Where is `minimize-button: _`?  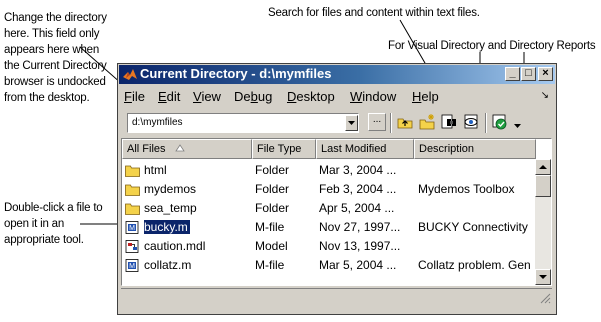 minimize-button: _ is located at coordinates (512, 74).